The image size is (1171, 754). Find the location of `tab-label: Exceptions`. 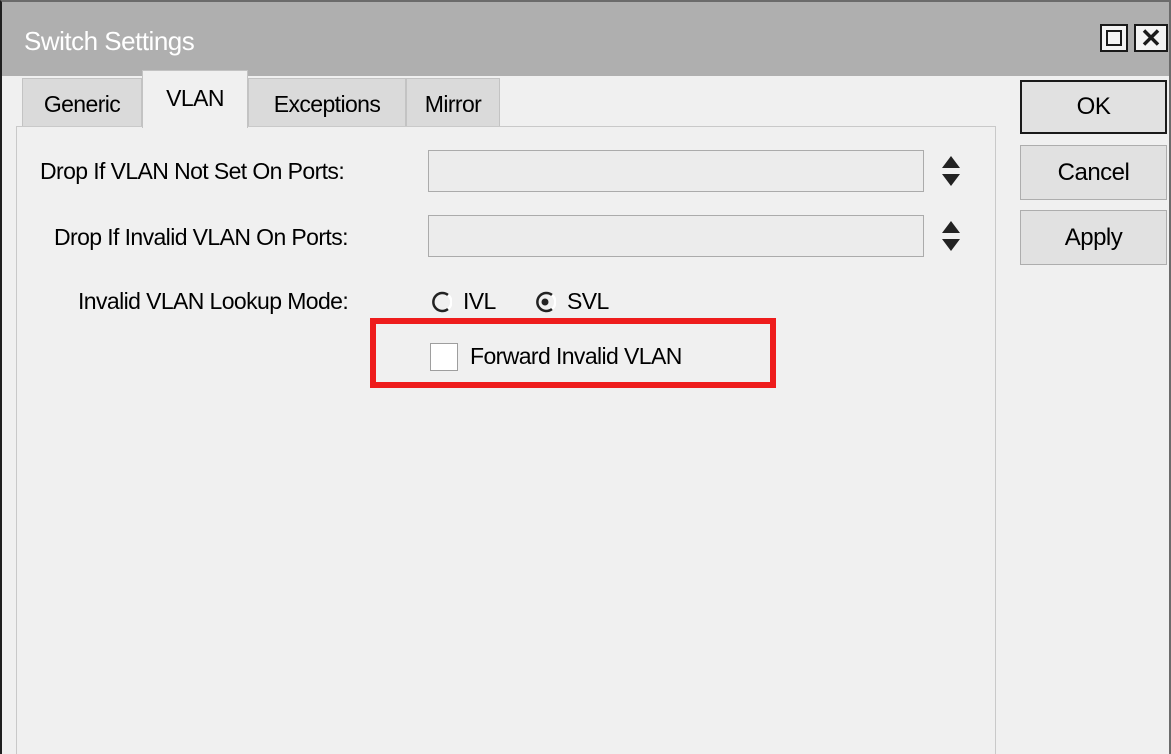

tab-label: Exceptions is located at coordinates (327, 104).